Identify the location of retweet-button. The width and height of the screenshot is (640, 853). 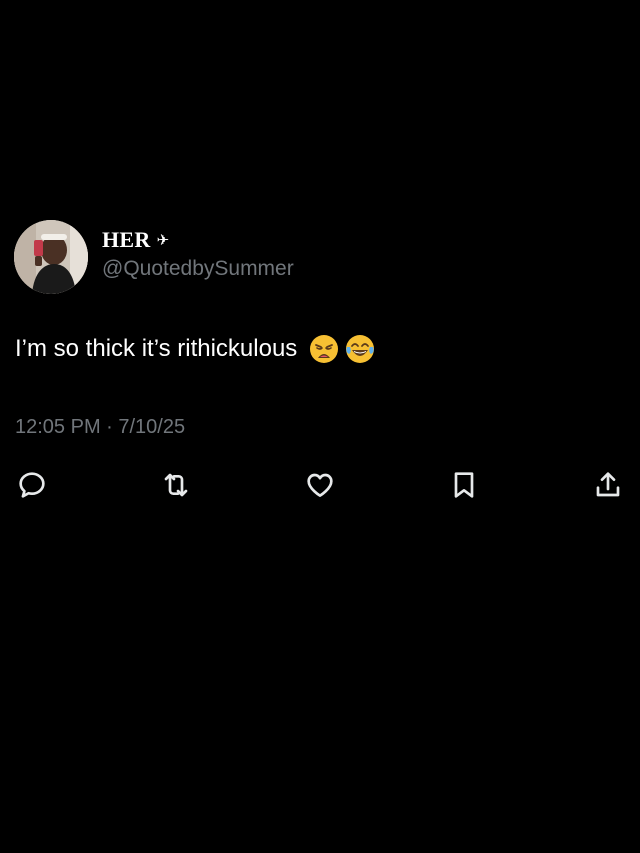
(176, 485).